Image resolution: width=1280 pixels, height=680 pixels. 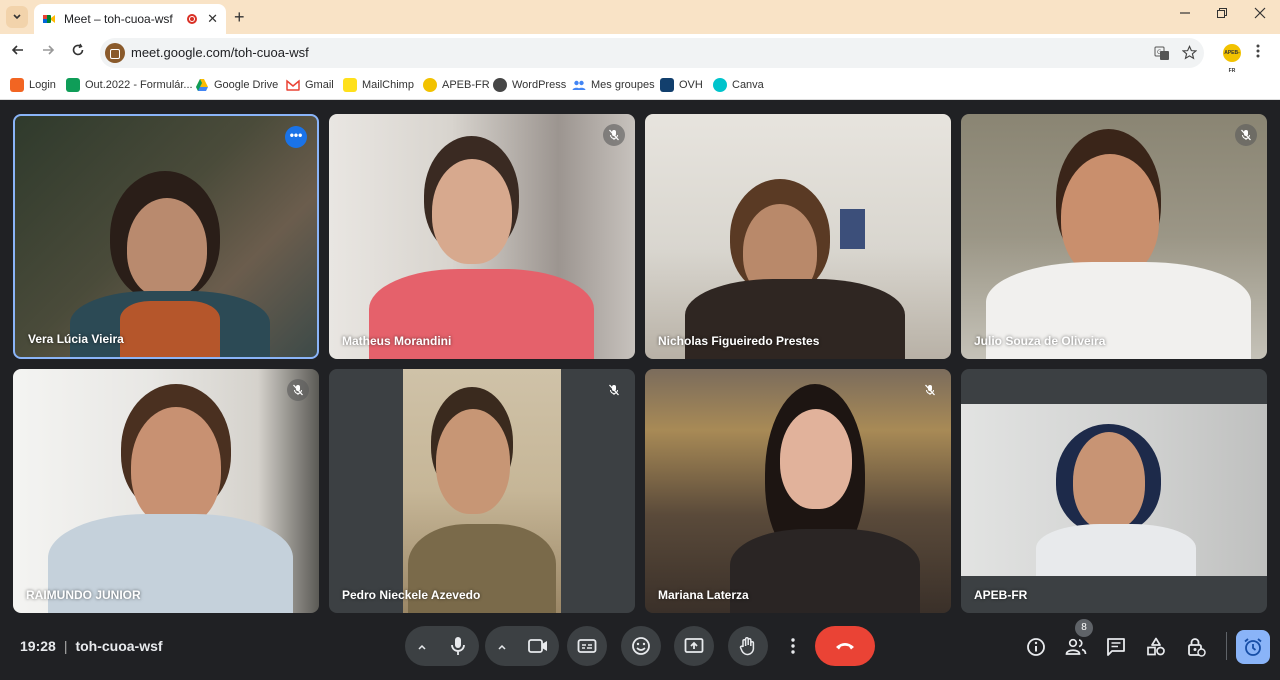 I want to click on raise-hand-button, so click(x=748, y=646).